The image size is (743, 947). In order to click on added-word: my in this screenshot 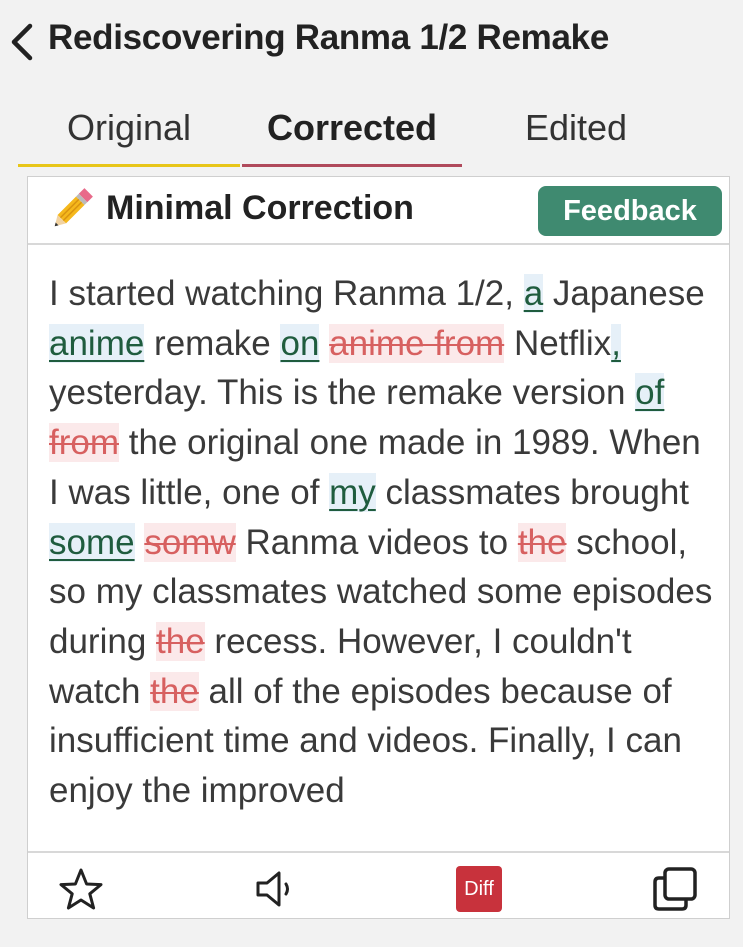, I will do `click(352, 492)`.